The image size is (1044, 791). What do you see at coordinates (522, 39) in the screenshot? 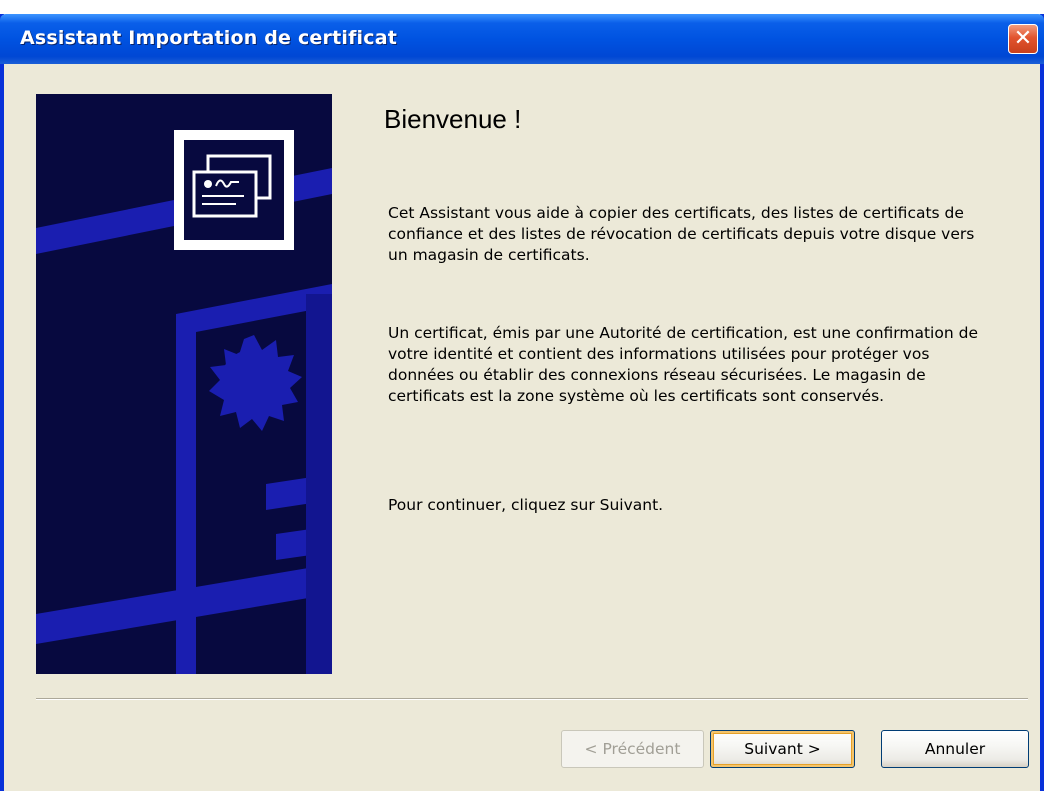
I see `title-bar: Assistant Importation de certificat ✕` at bounding box center [522, 39].